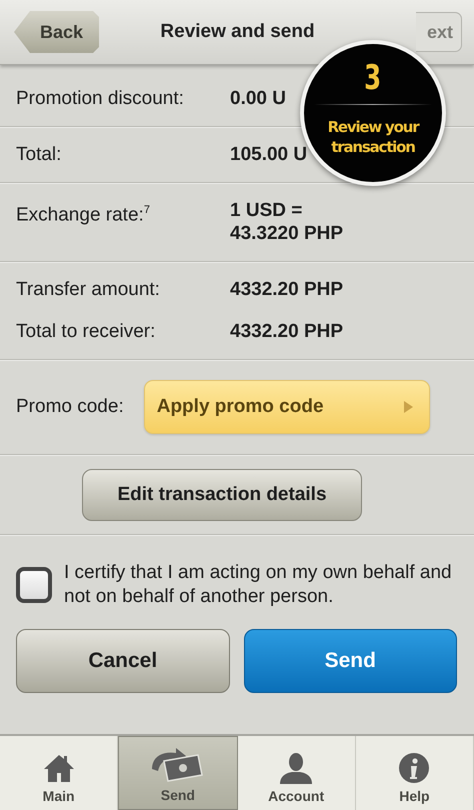 The image size is (474, 810). I want to click on screen-title: Review and send, so click(237, 32).